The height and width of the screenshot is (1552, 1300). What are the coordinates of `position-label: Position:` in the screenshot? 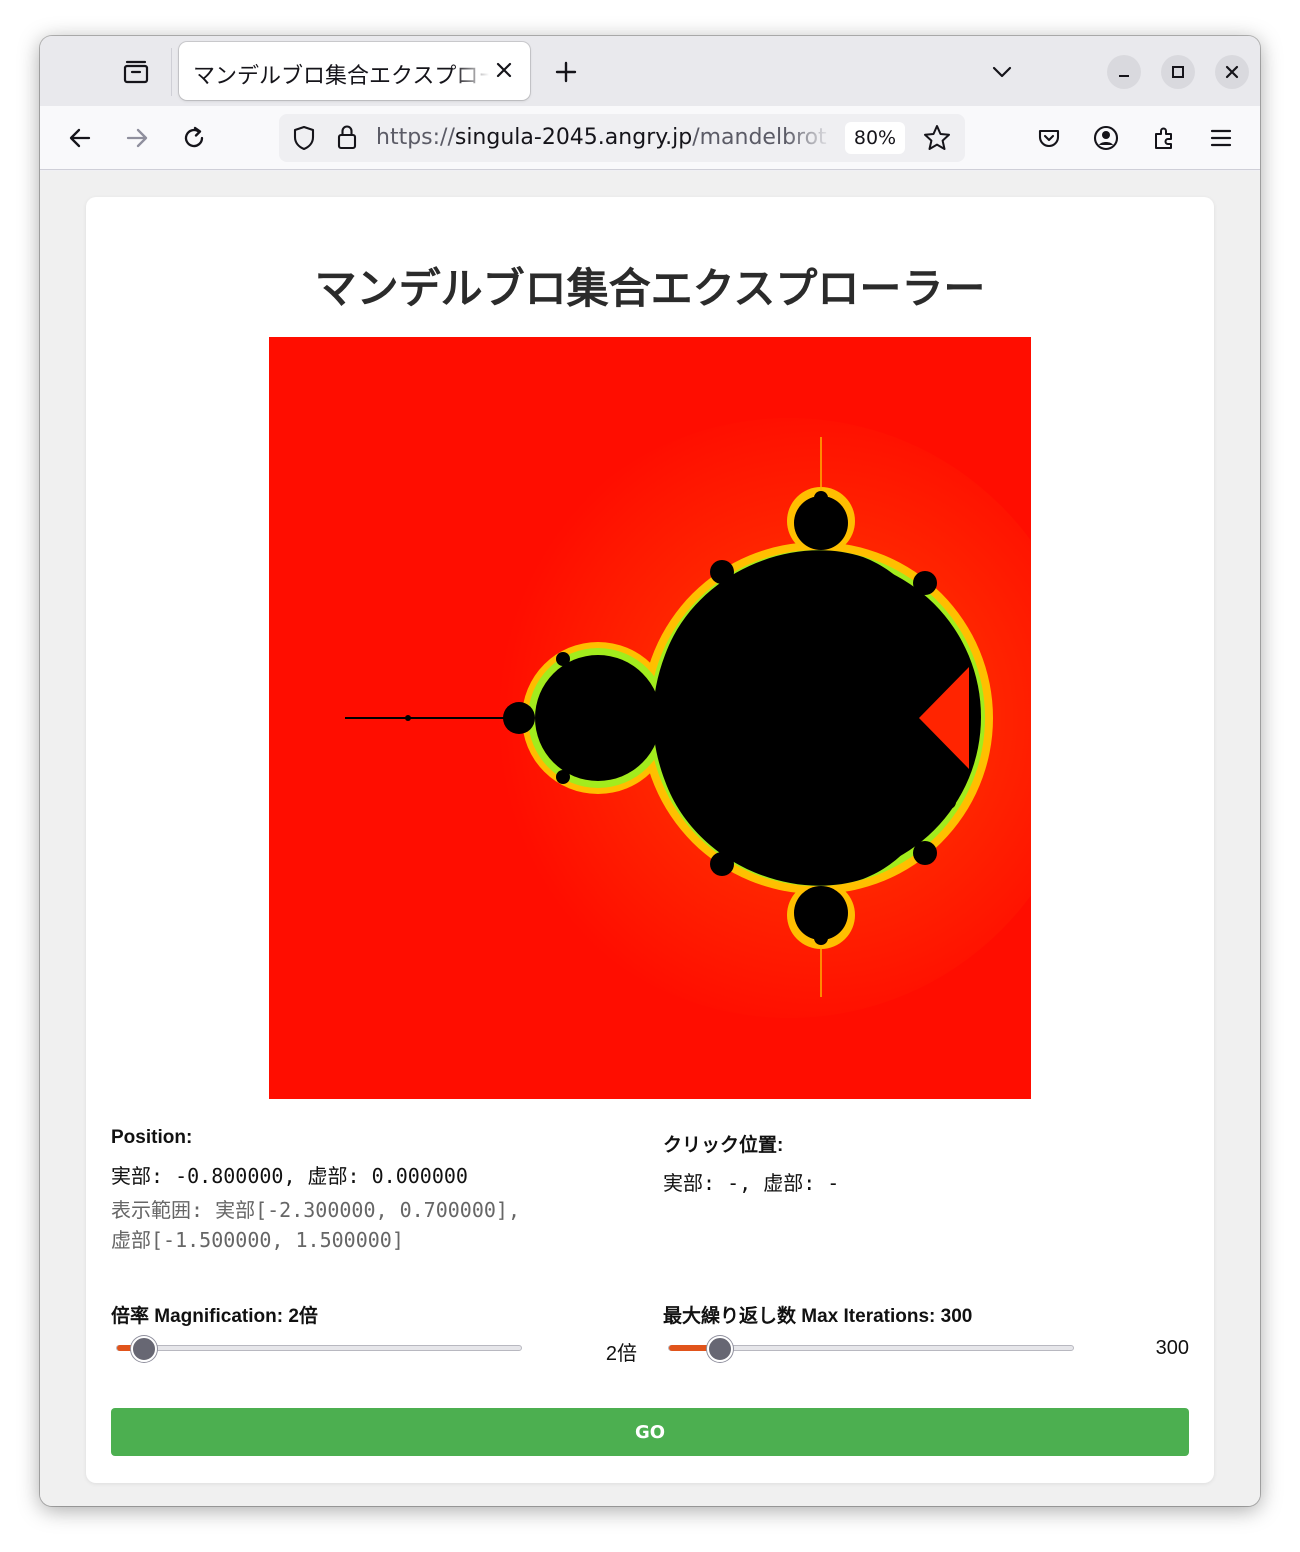 It's located at (152, 1137).